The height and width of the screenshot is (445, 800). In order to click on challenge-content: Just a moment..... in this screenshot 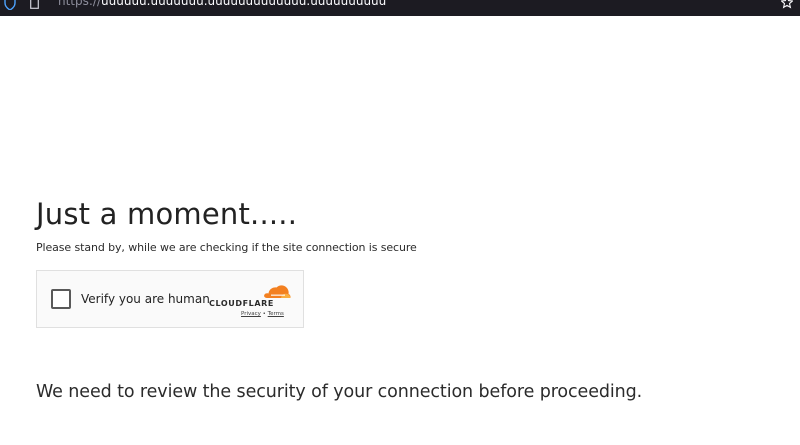, I will do `click(166, 214)`.